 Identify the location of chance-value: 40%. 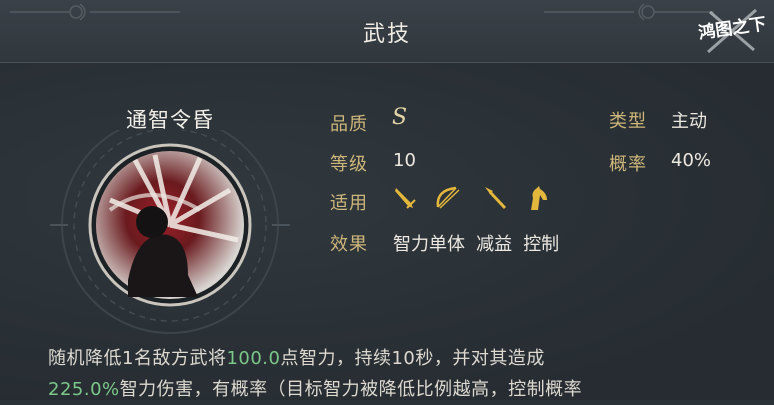
(691, 160).